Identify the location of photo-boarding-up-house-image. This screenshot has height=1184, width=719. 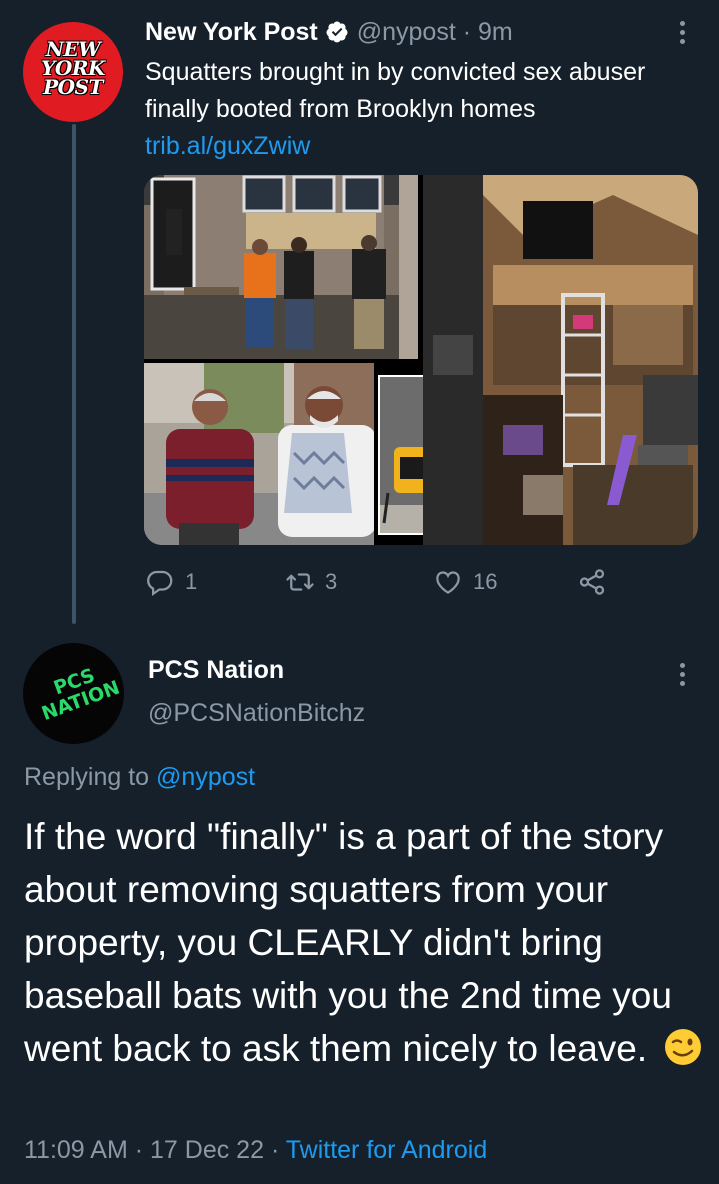
(281, 267).